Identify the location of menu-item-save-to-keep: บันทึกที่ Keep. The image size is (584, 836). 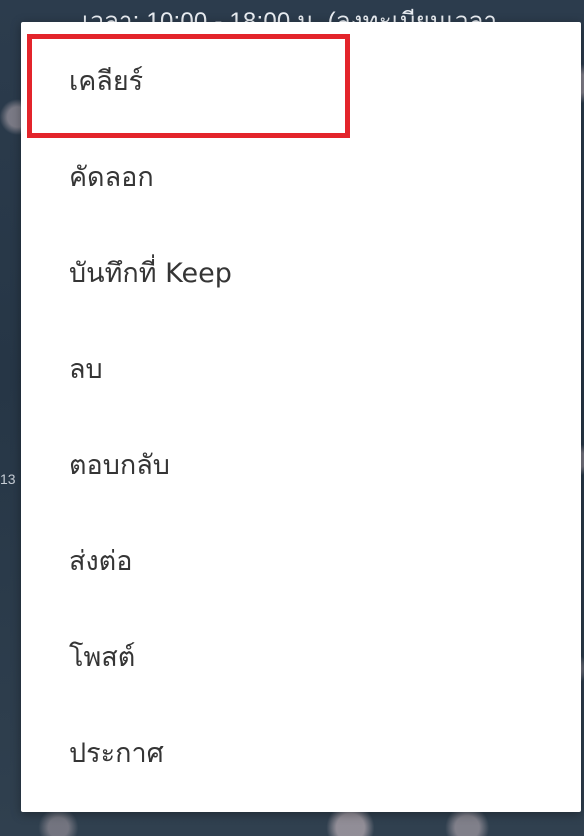
(301, 272).